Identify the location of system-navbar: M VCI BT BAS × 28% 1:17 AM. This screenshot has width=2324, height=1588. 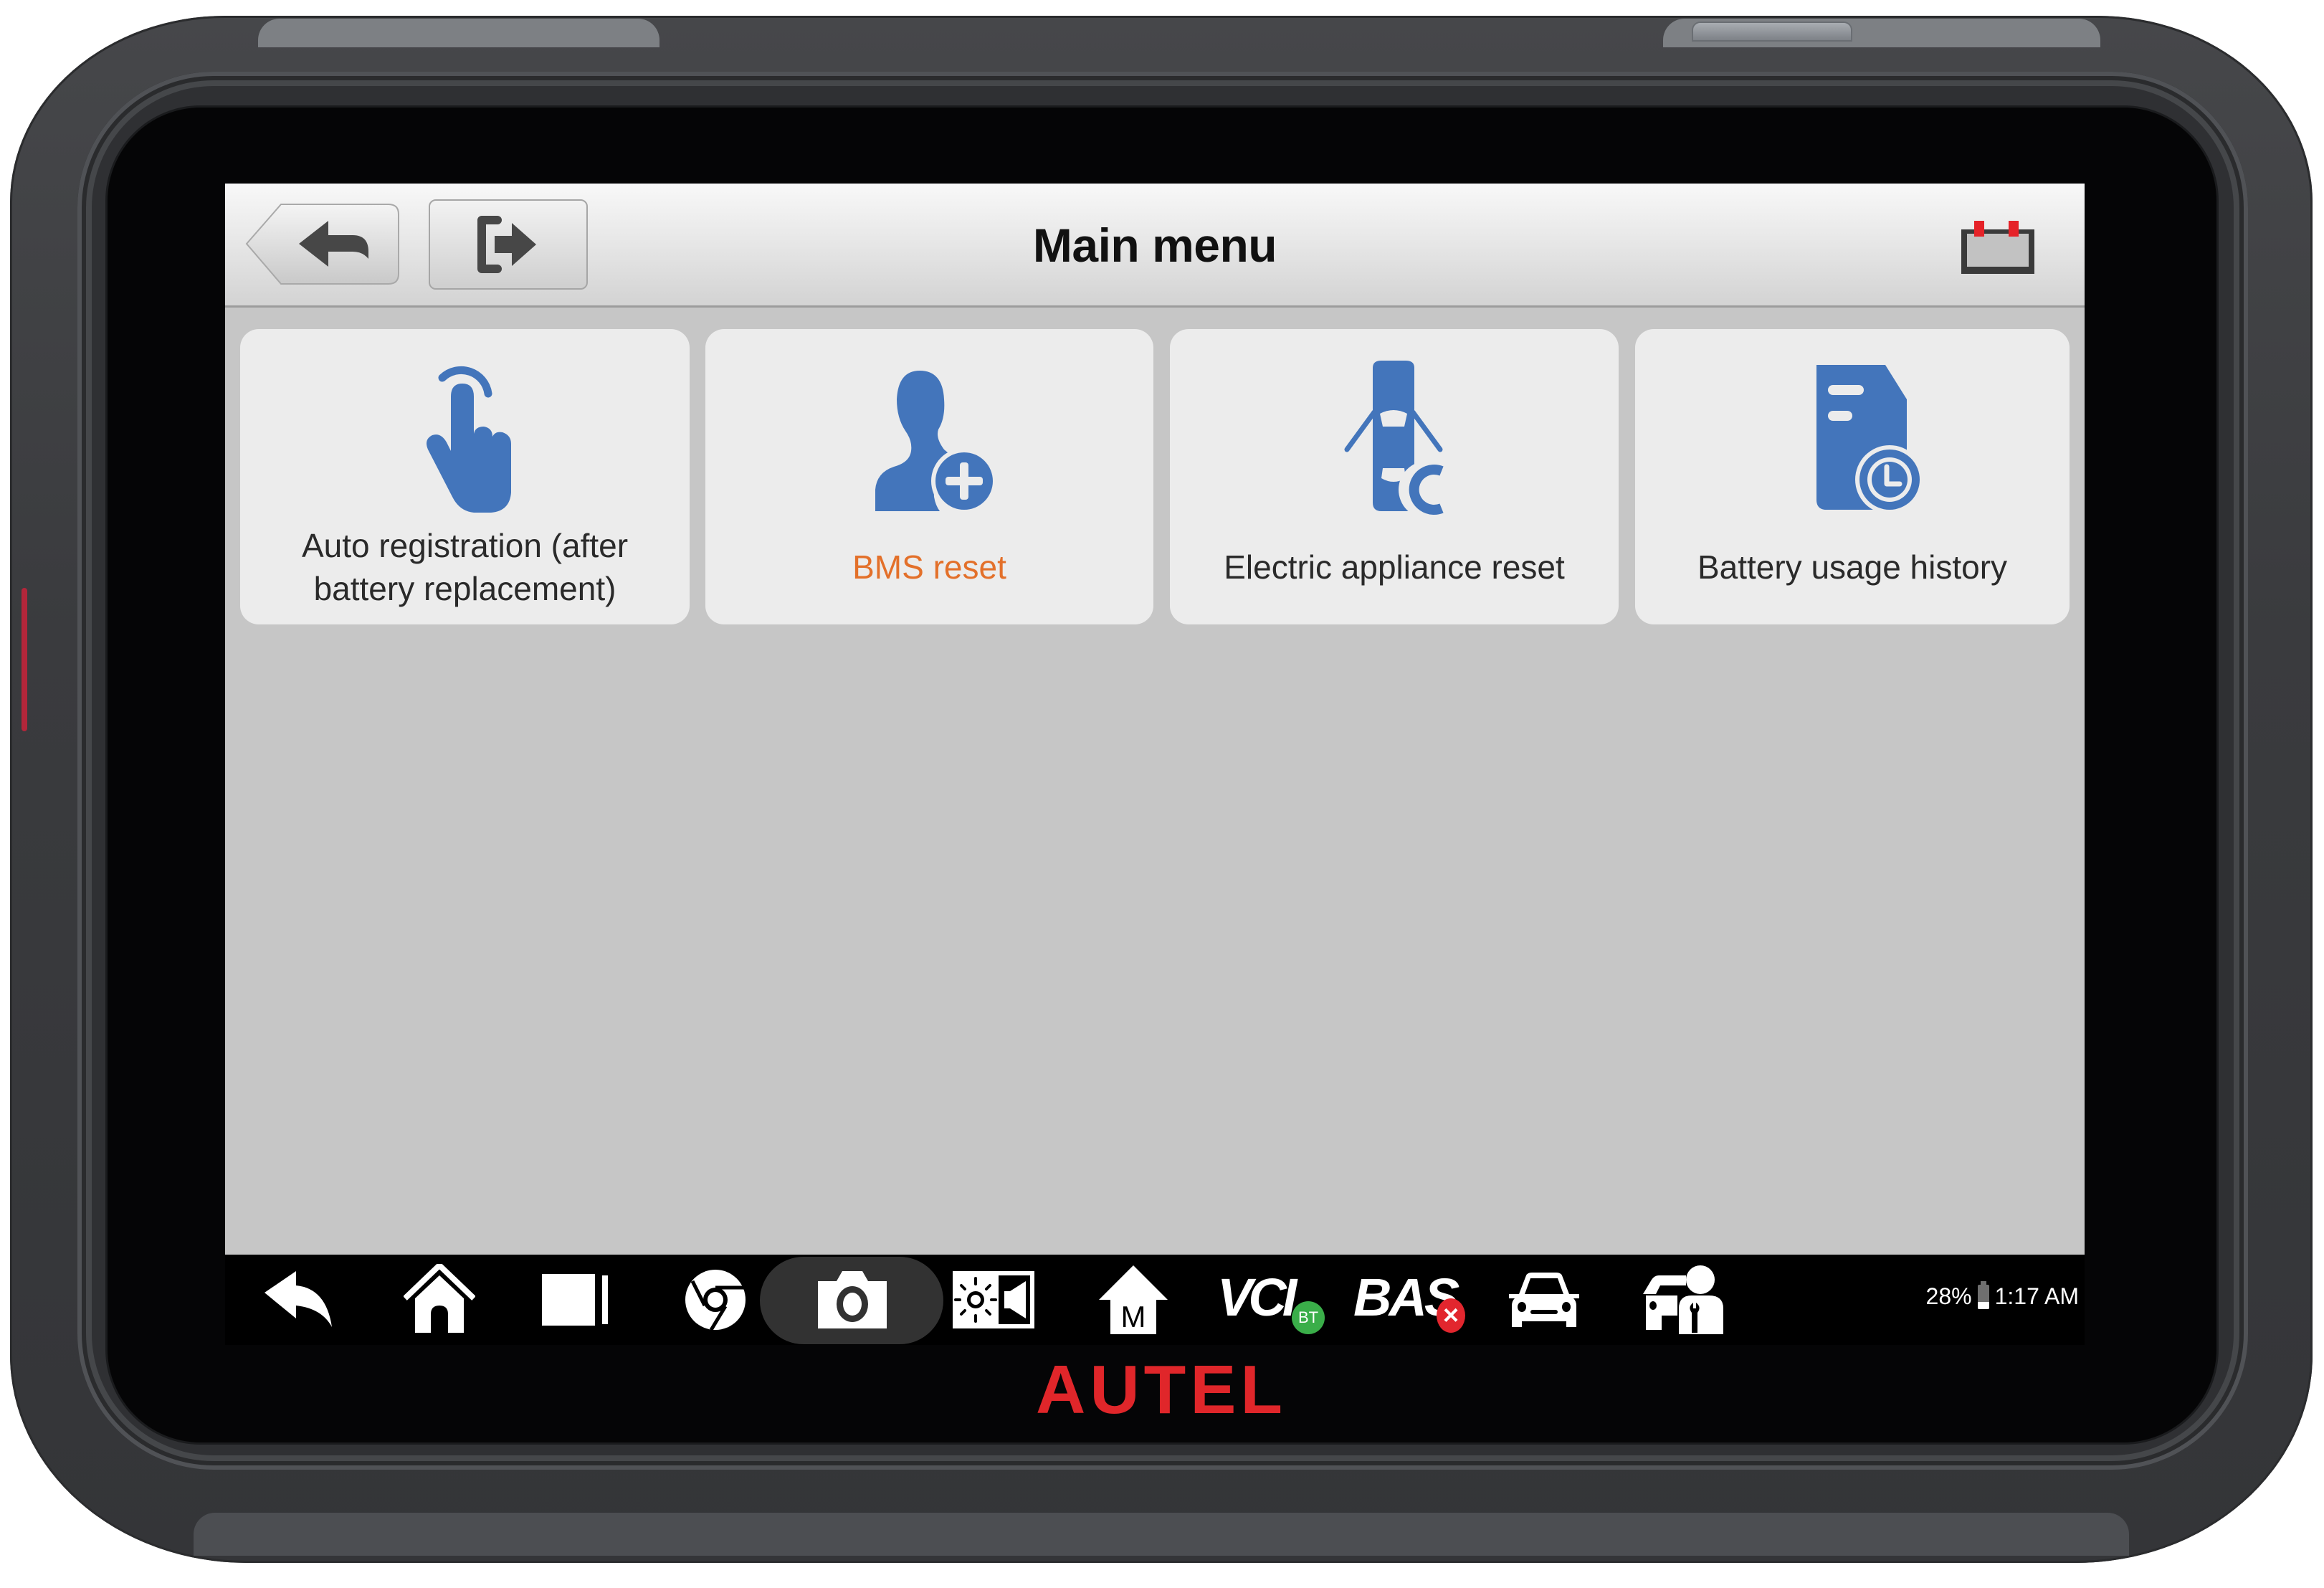
(1155, 1300).